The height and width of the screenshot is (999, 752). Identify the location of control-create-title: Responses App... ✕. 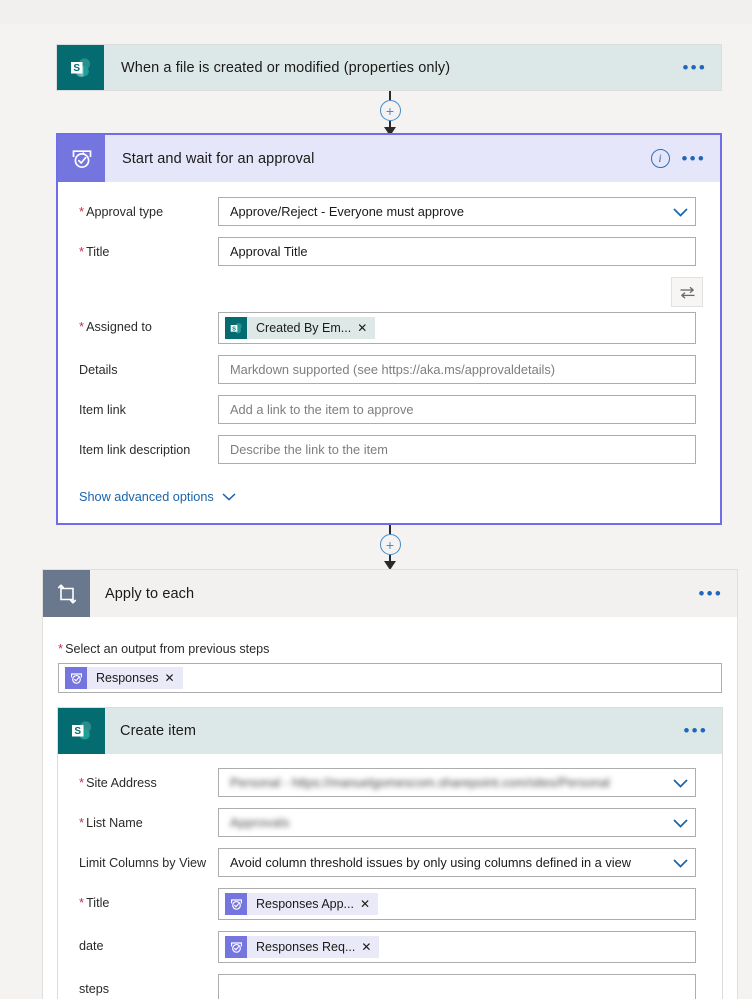
(457, 904).